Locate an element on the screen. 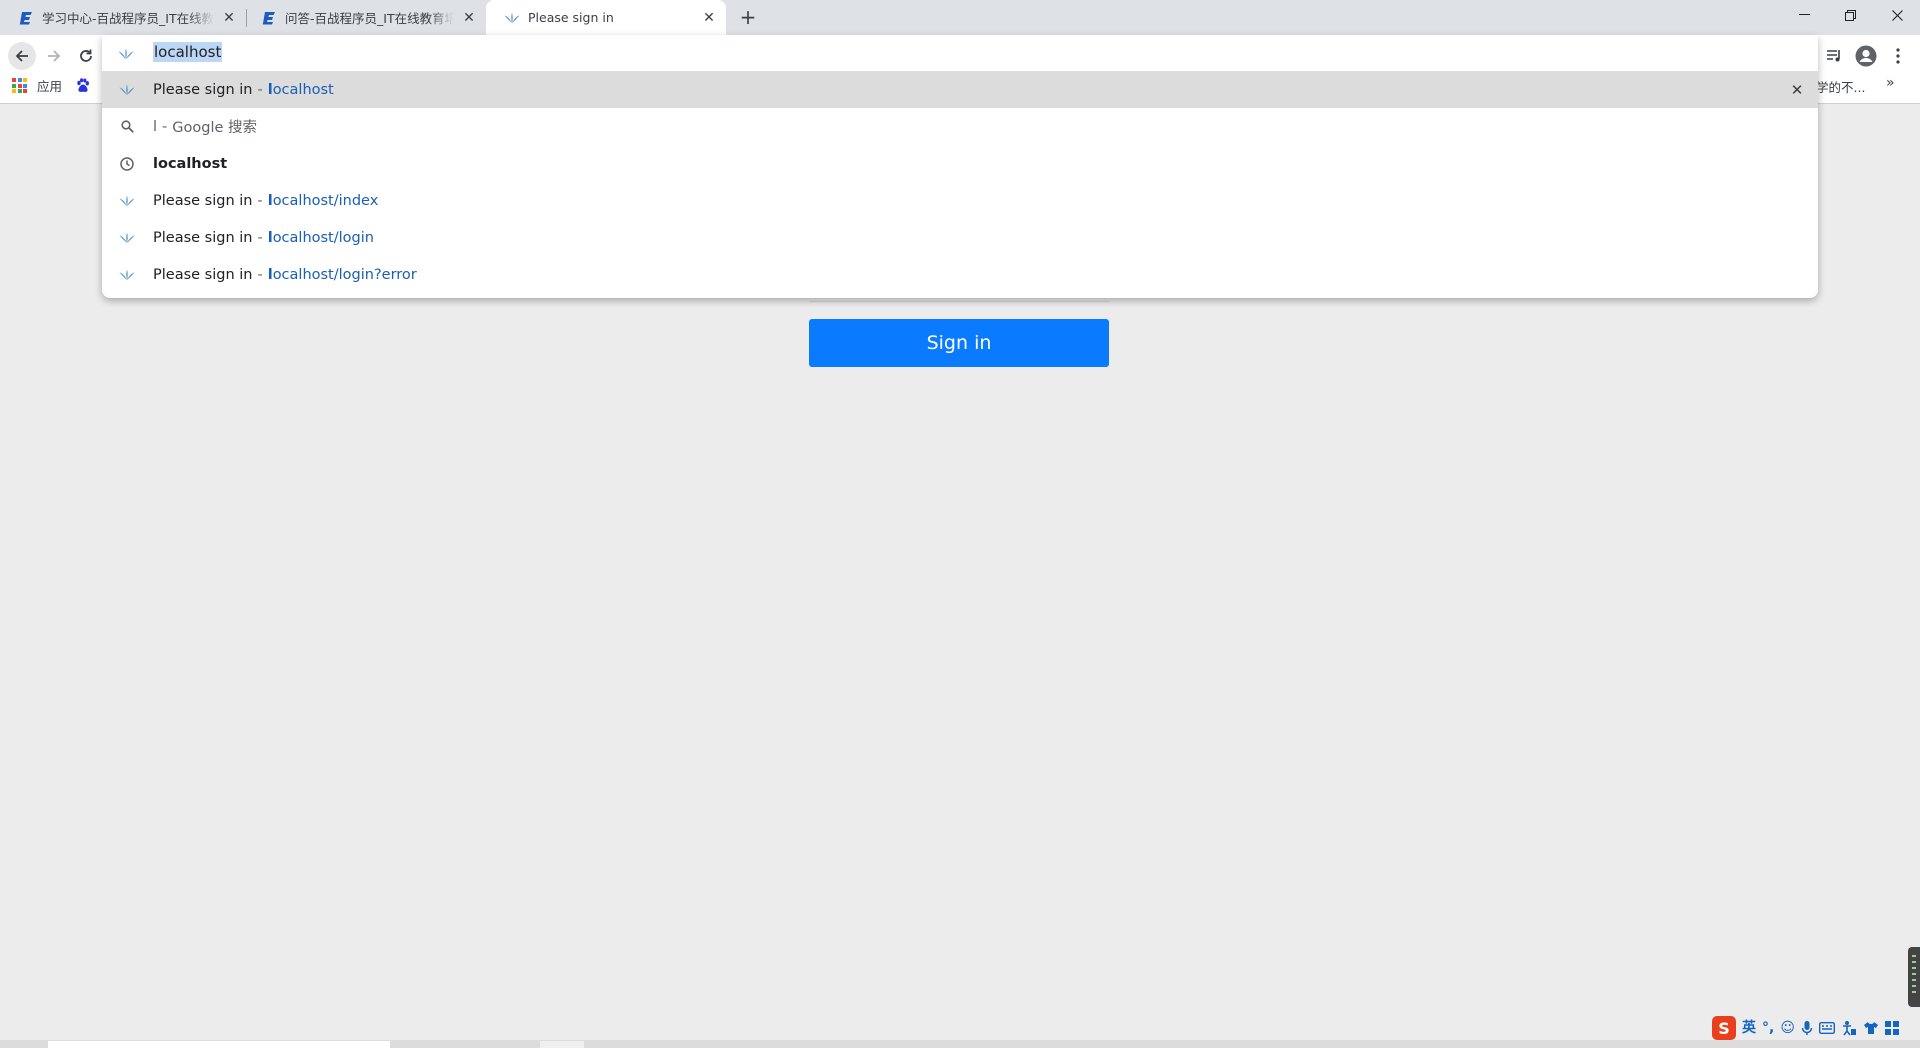  remove-suggestion-icon: ✕ is located at coordinates (1797, 90).